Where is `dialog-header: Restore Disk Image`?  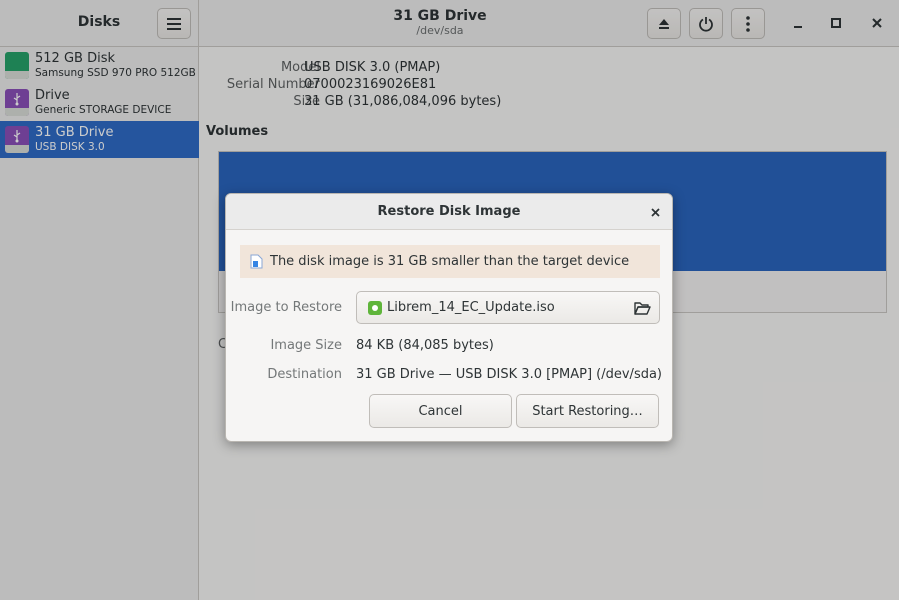 dialog-header: Restore Disk Image is located at coordinates (449, 212).